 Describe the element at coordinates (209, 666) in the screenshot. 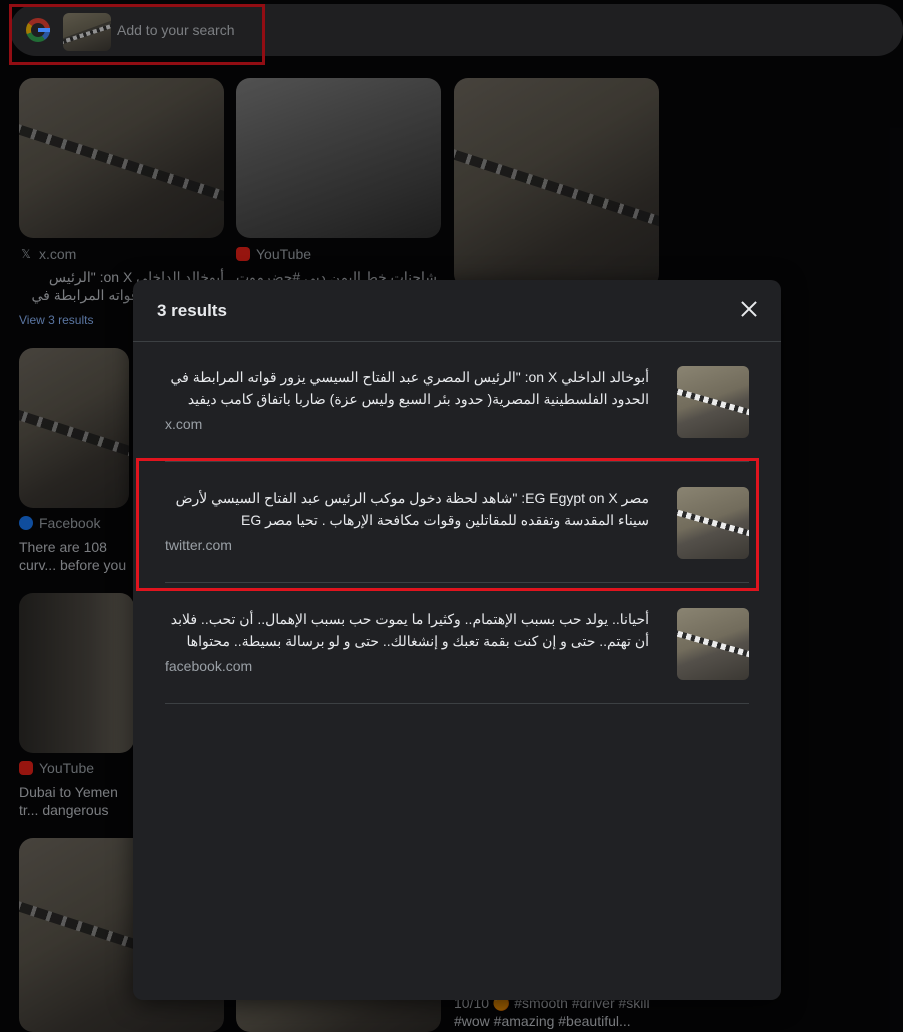

I see `result-domain: facebook.com` at that location.